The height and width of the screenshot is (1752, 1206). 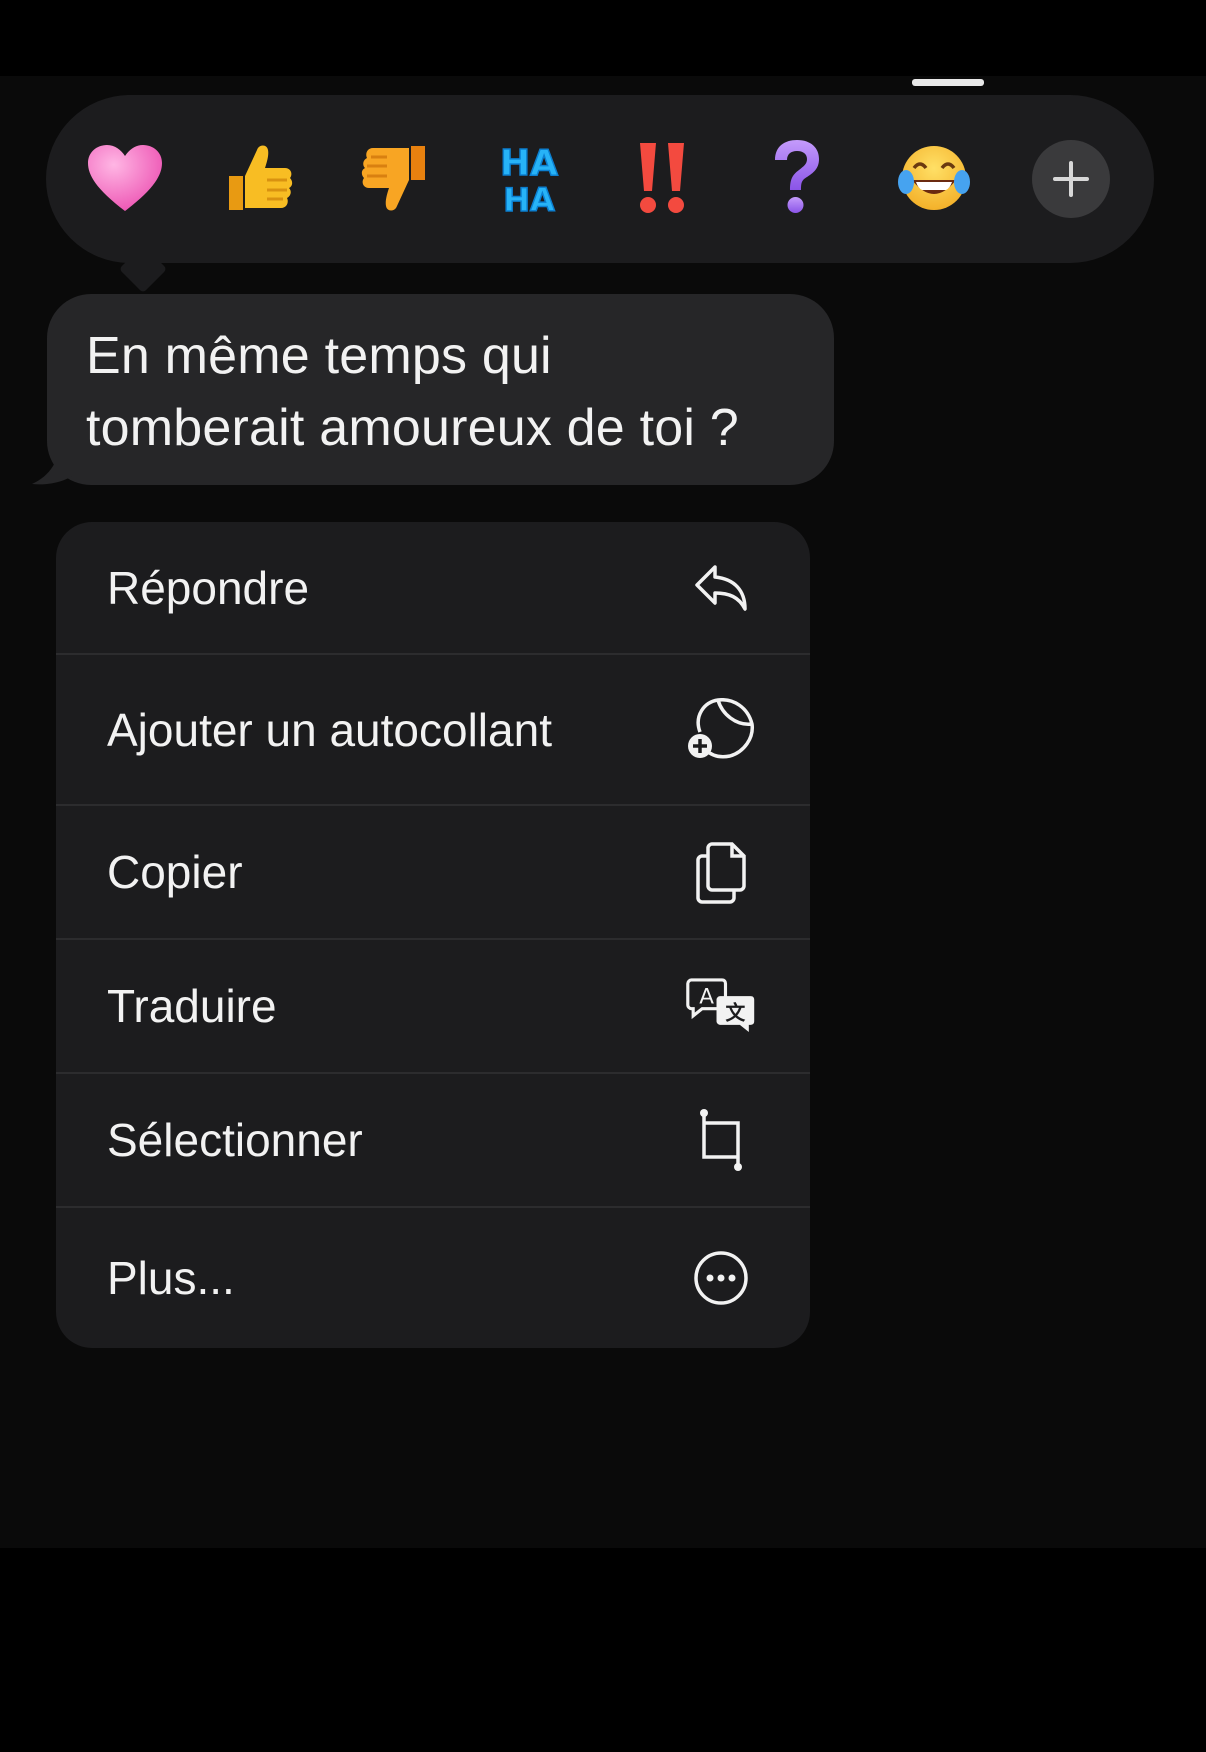 What do you see at coordinates (319, 356) in the screenshot?
I see `message-line-1: En même temps qui` at bounding box center [319, 356].